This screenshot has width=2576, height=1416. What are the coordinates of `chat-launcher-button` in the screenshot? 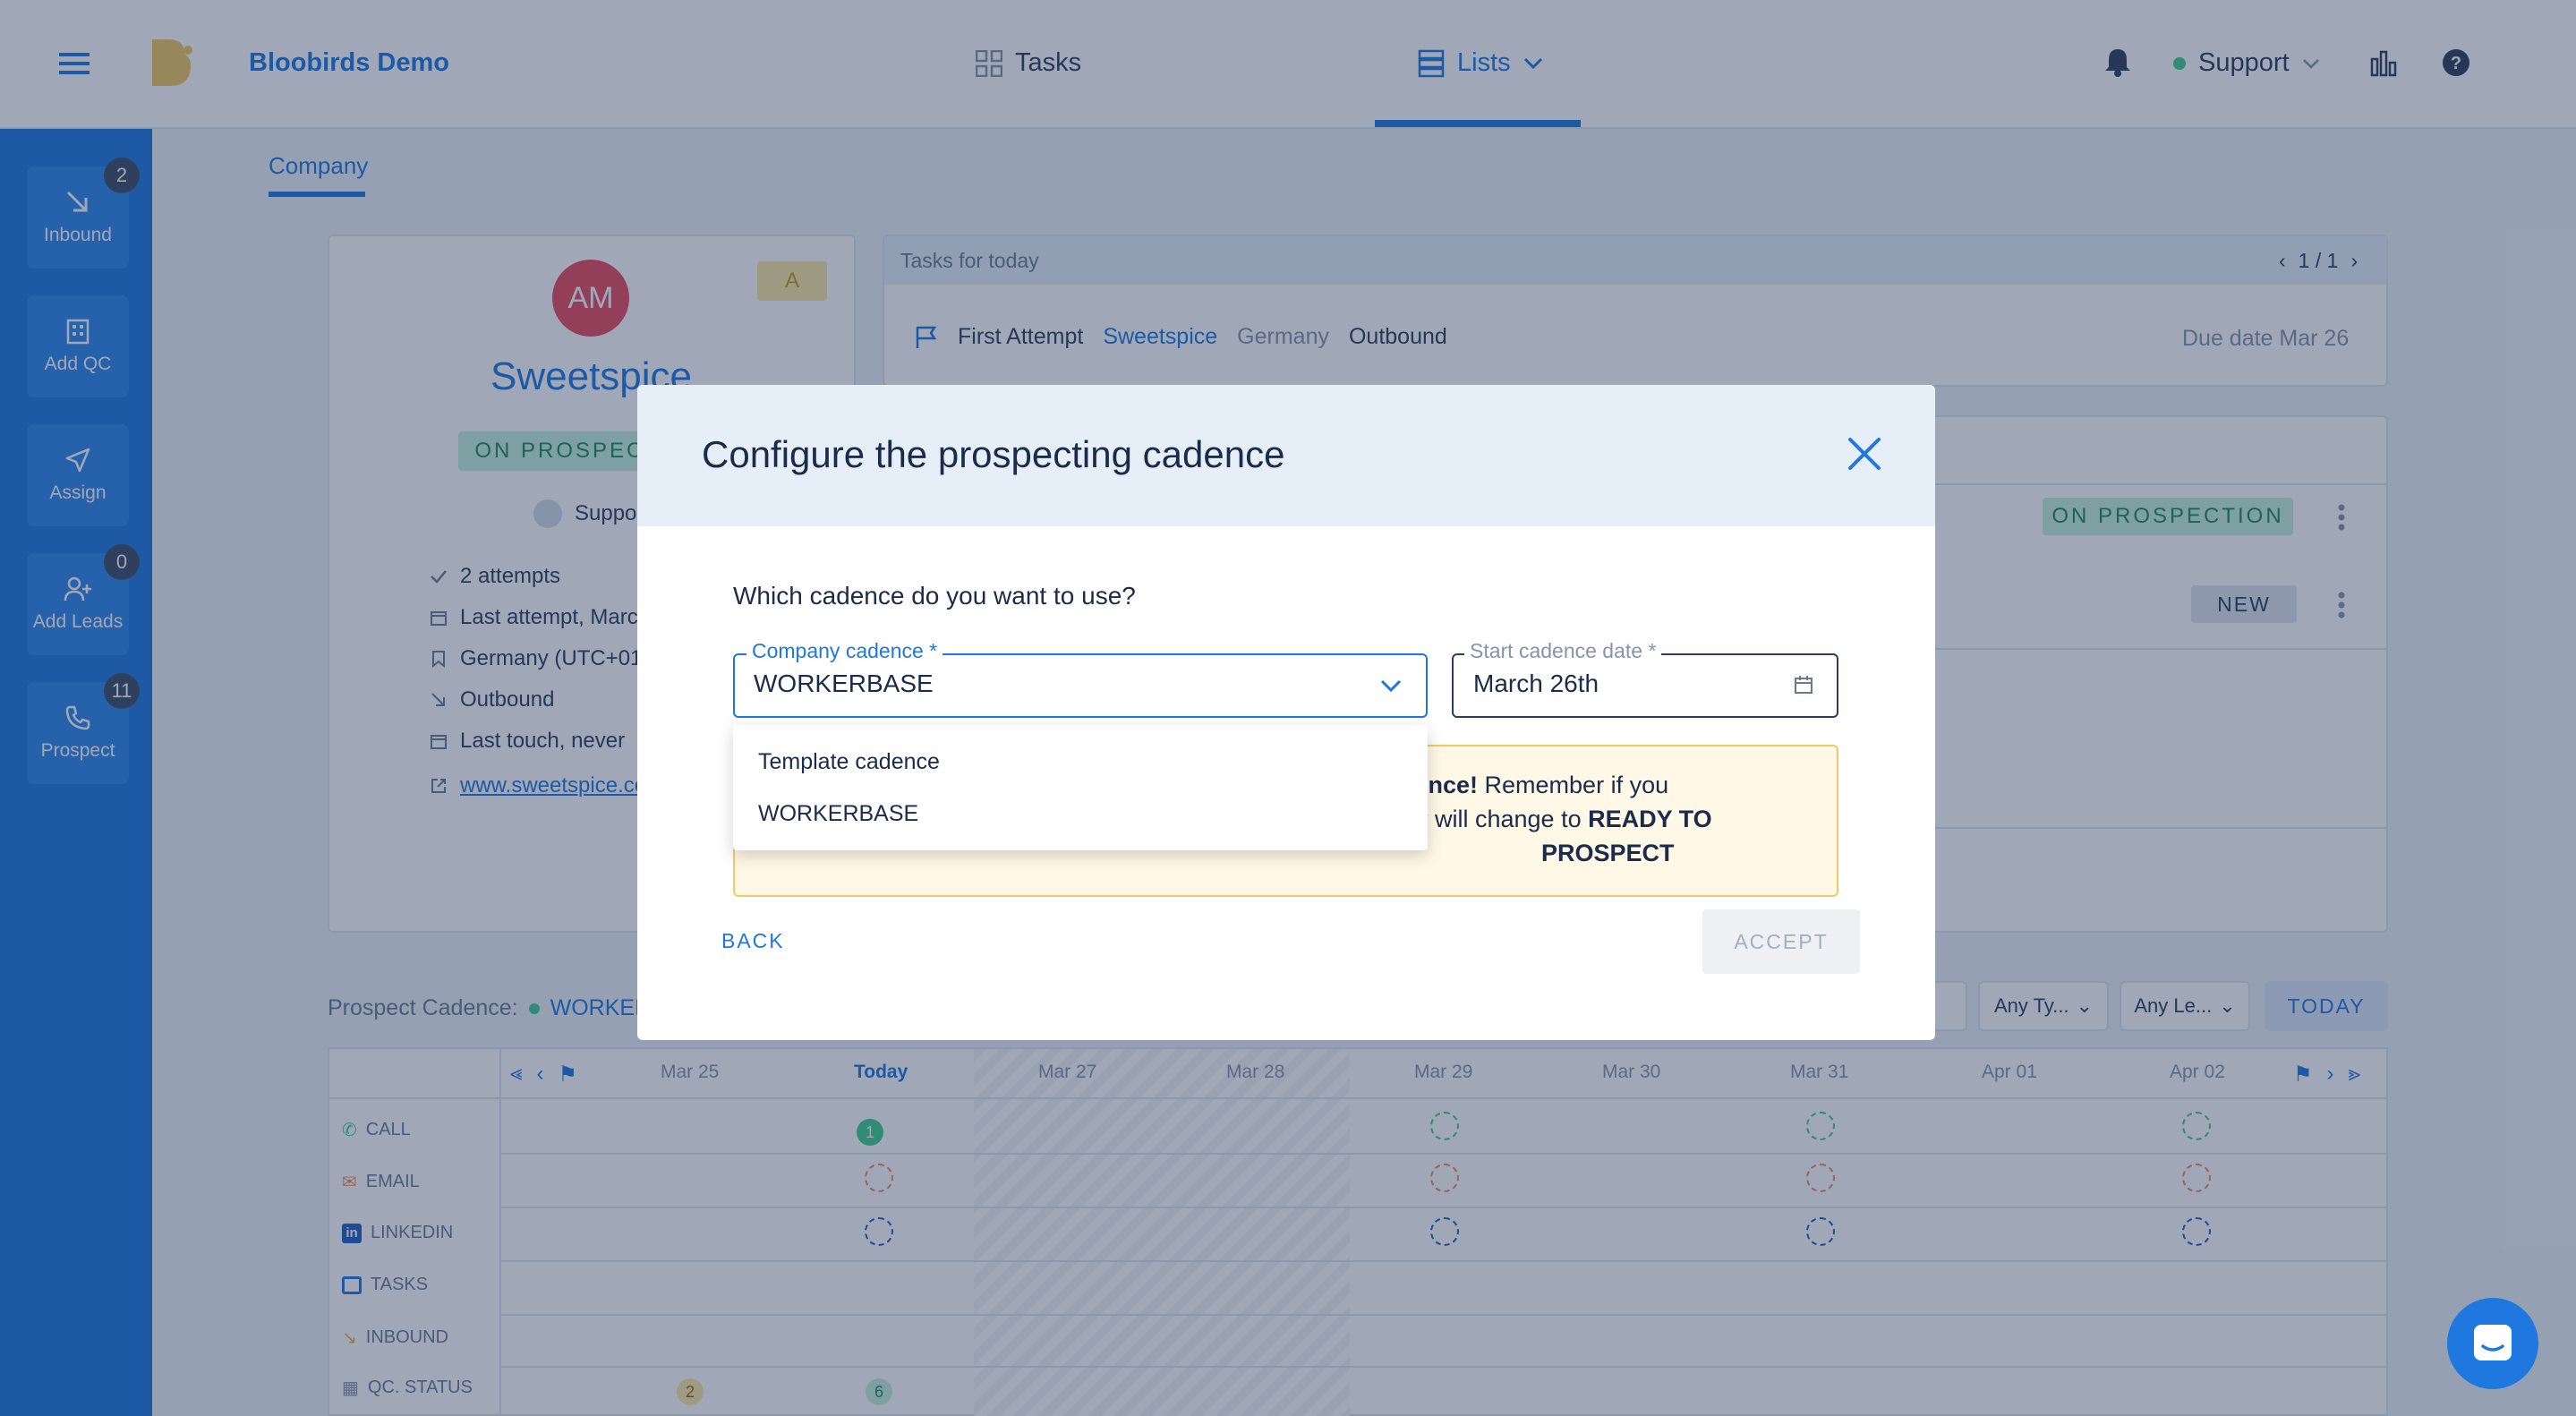 It's located at (2492, 1344).